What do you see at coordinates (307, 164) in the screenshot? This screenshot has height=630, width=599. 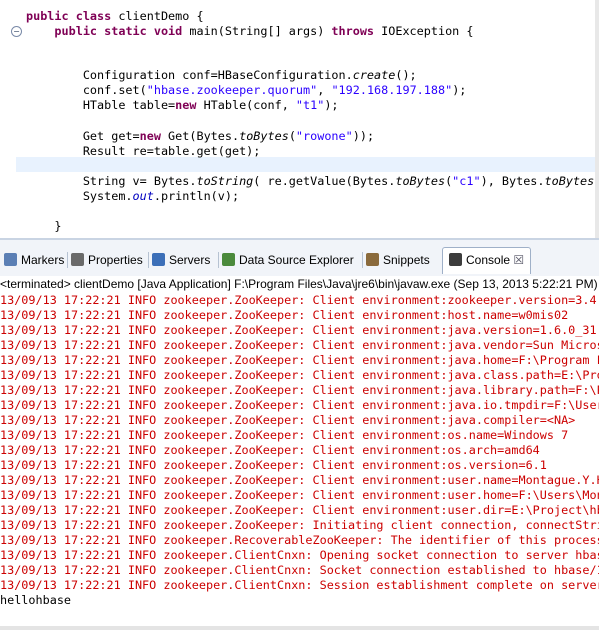 I see `current-line-highlight` at bounding box center [307, 164].